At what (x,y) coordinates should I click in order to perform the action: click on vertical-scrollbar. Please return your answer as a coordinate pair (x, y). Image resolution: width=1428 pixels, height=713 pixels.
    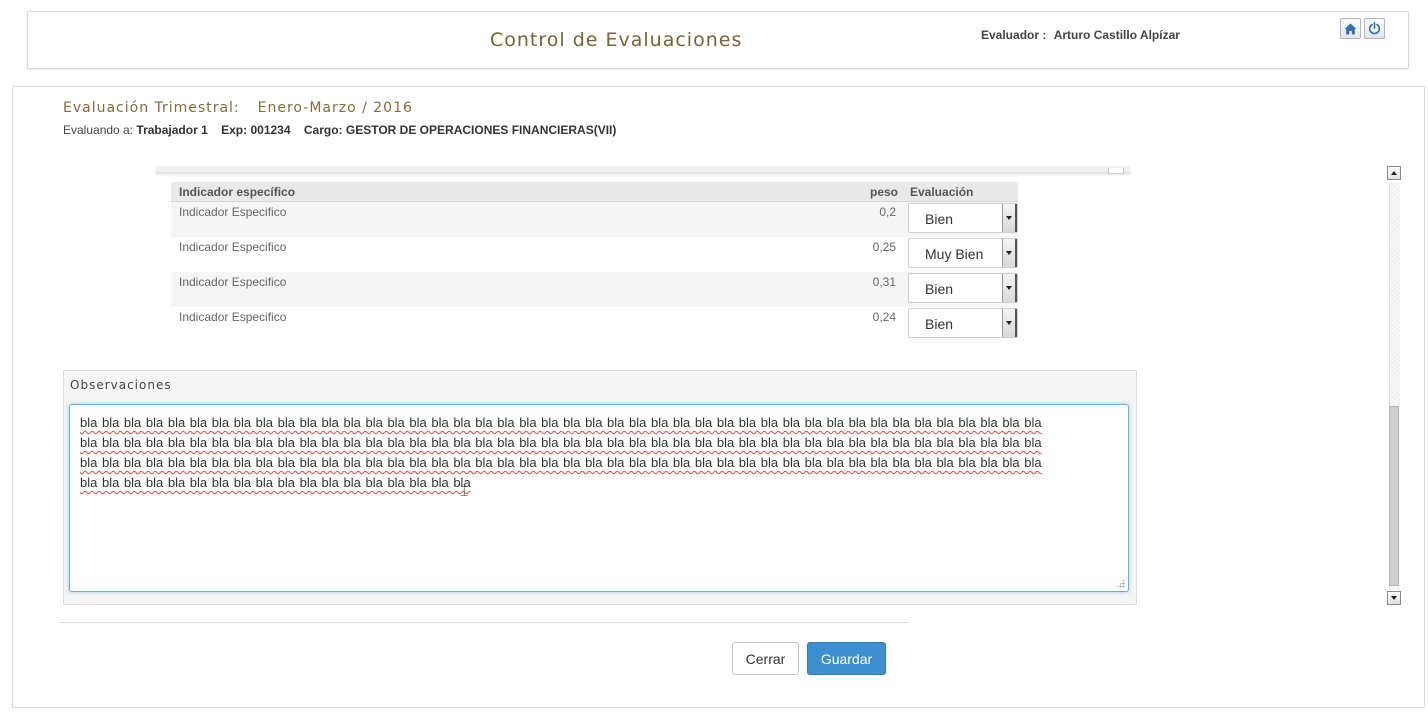
    Looking at the image, I should click on (1395, 386).